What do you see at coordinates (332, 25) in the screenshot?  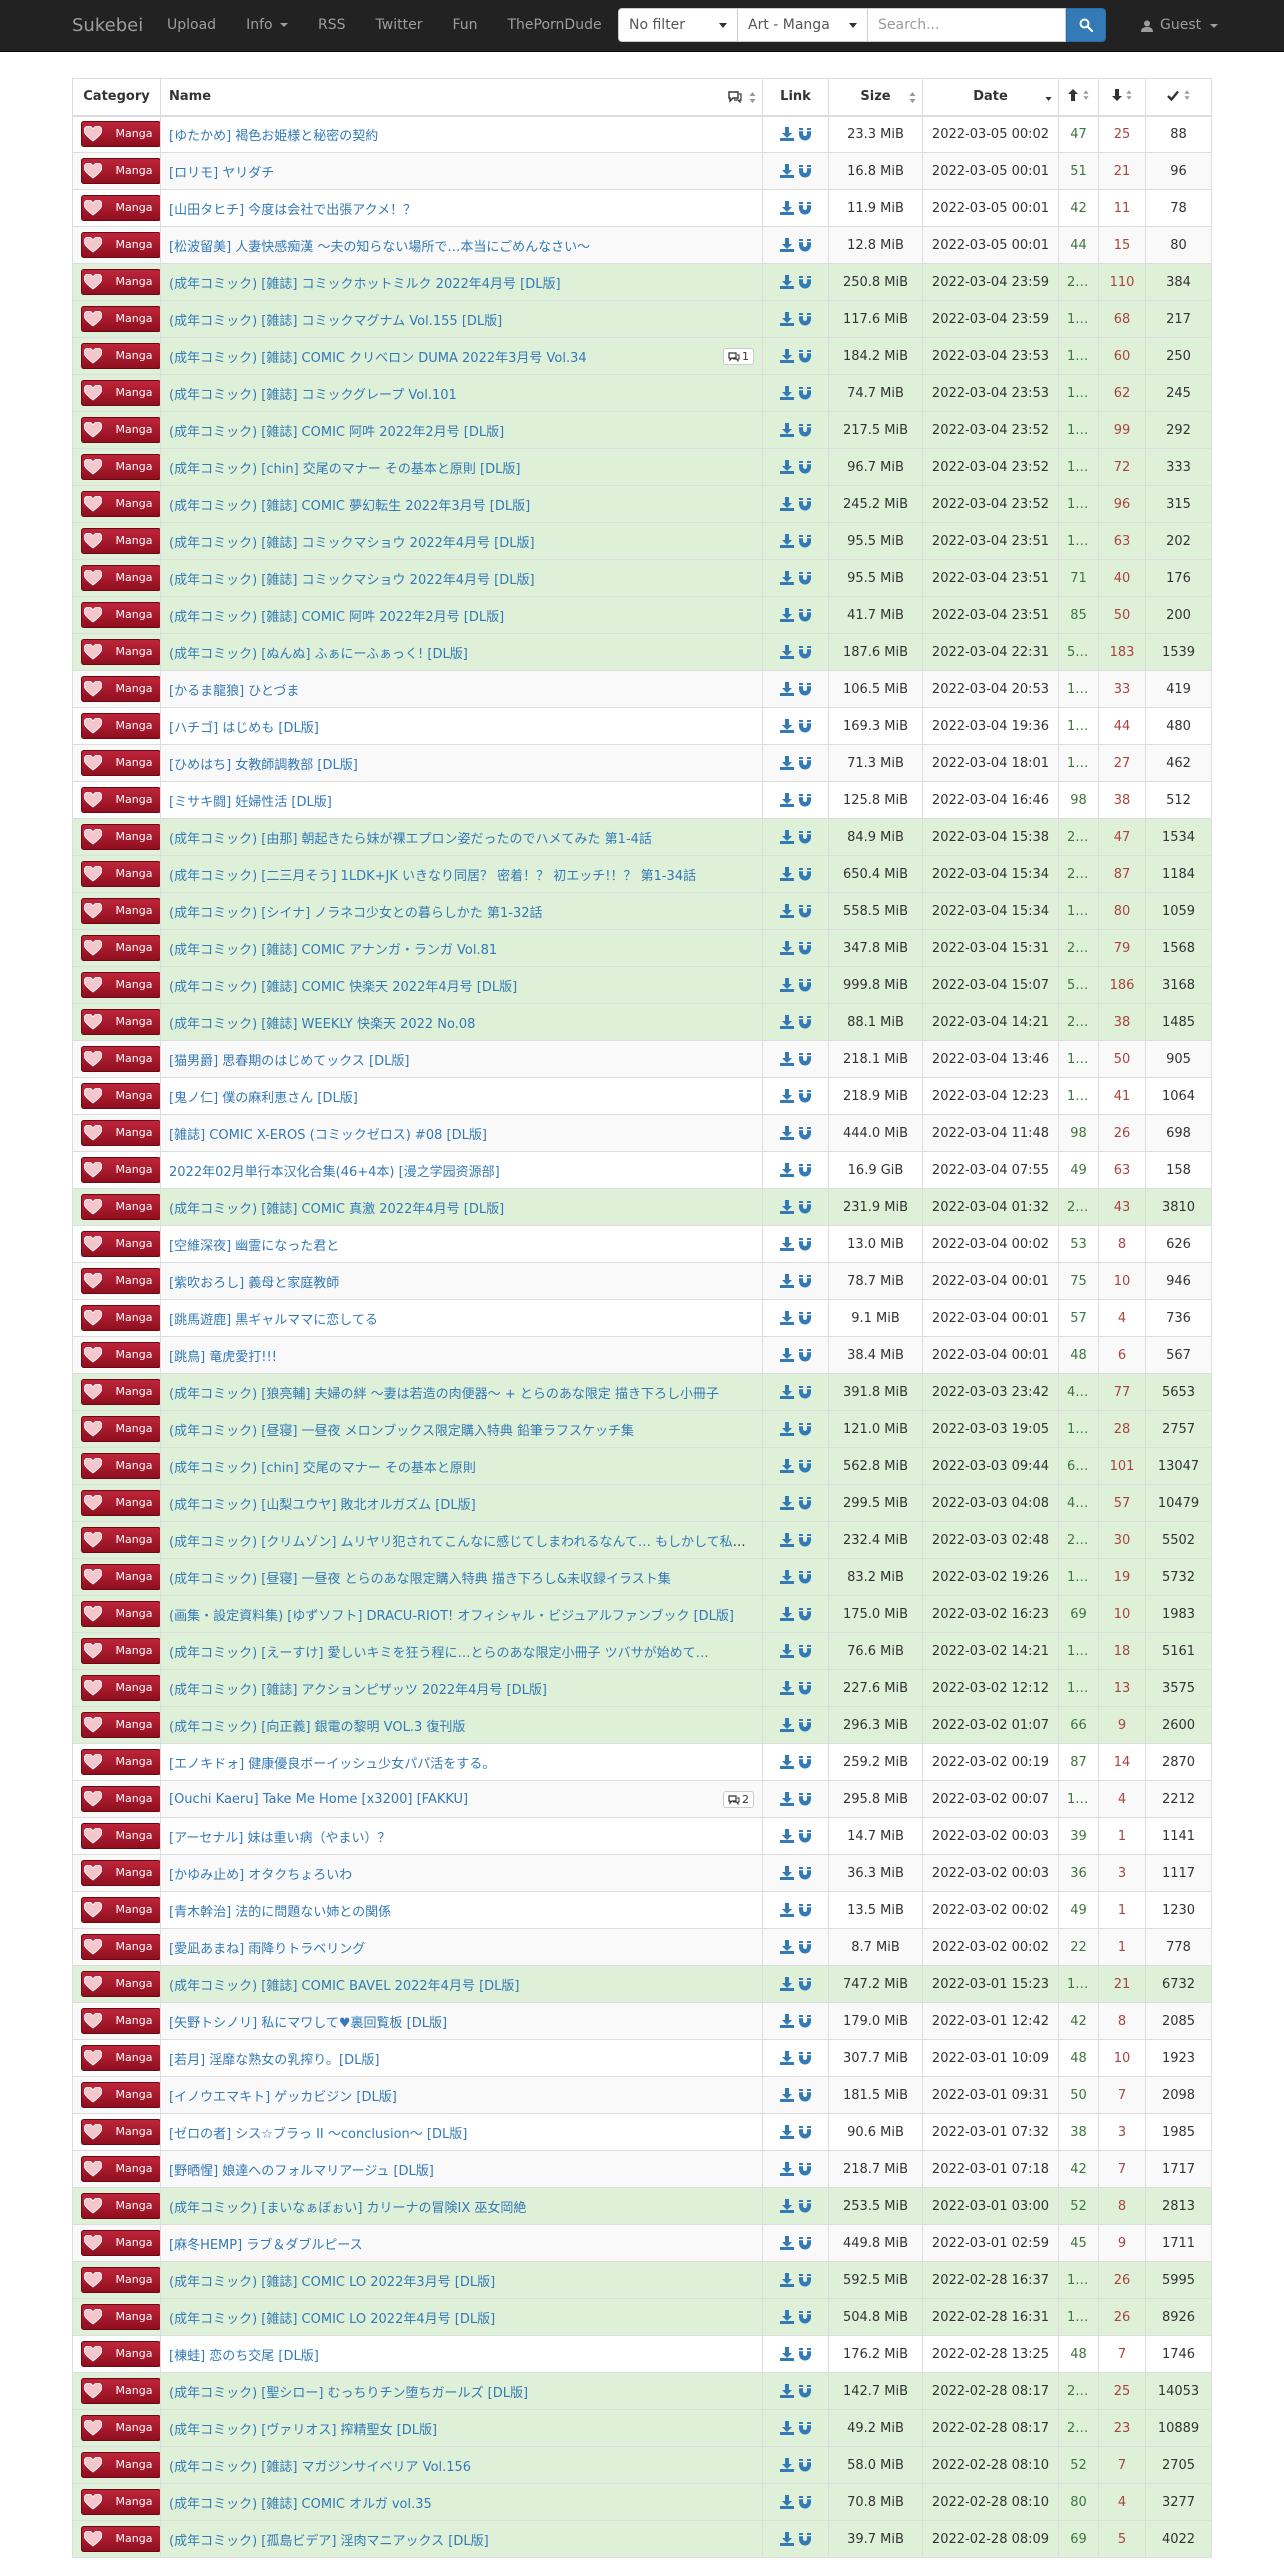 I see `nav-rss: RSS` at bounding box center [332, 25].